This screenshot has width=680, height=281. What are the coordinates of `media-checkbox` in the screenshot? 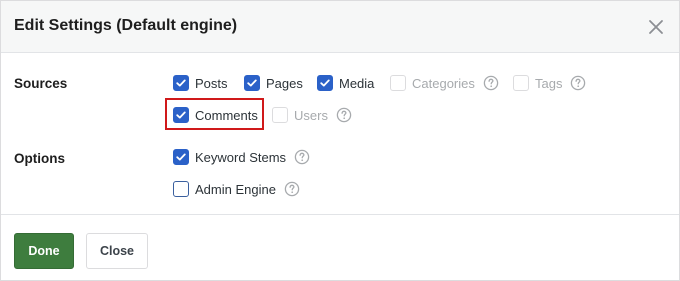 It's located at (325, 83).